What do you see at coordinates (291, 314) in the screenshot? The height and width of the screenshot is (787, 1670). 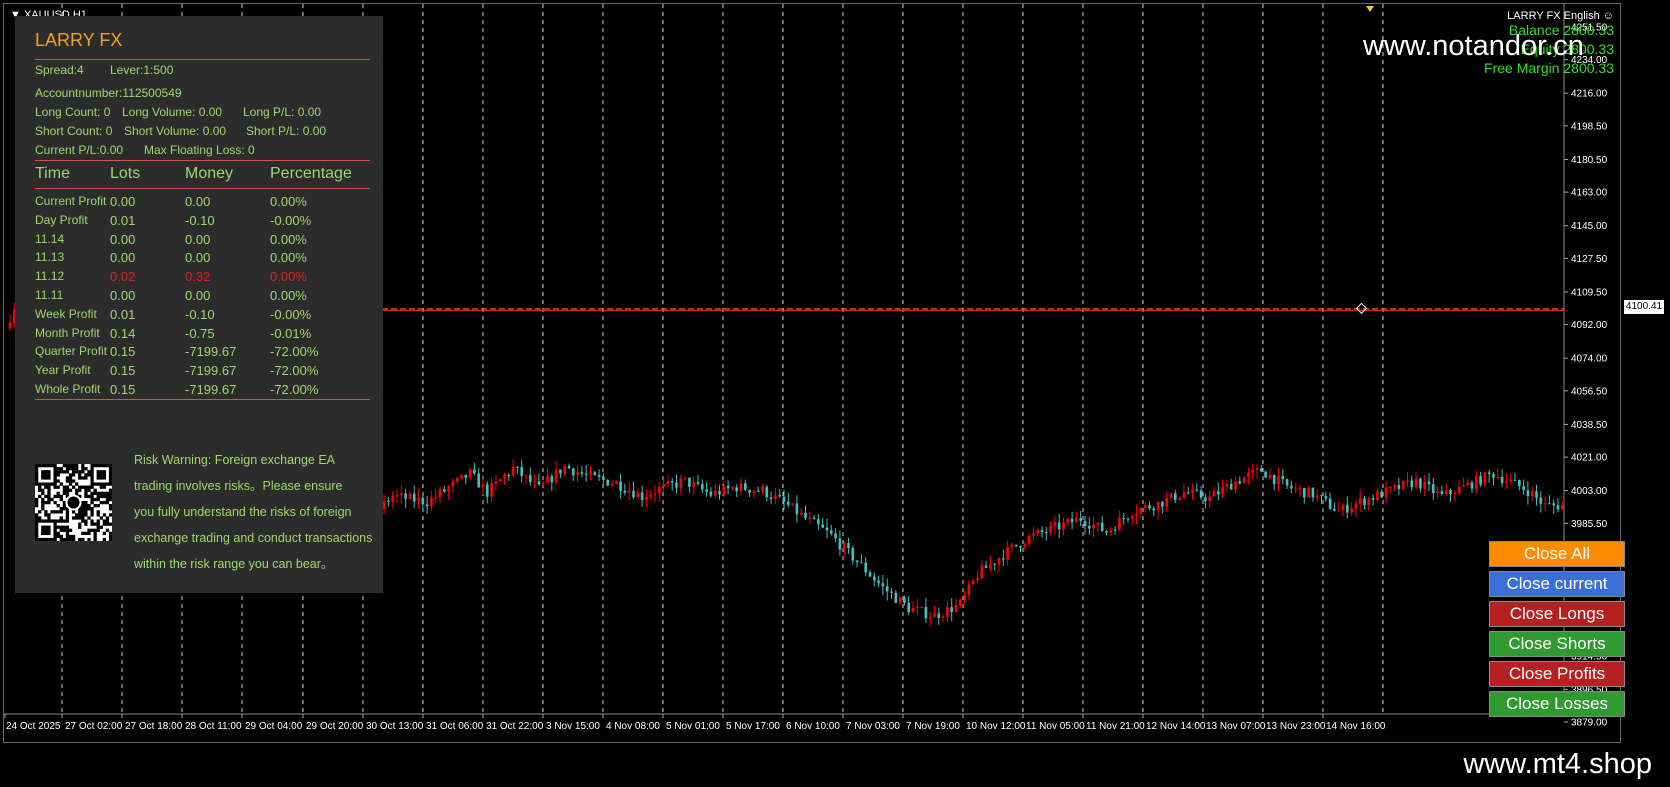 I see `table-cell-pct: -0.00%` at bounding box center [291, 314].